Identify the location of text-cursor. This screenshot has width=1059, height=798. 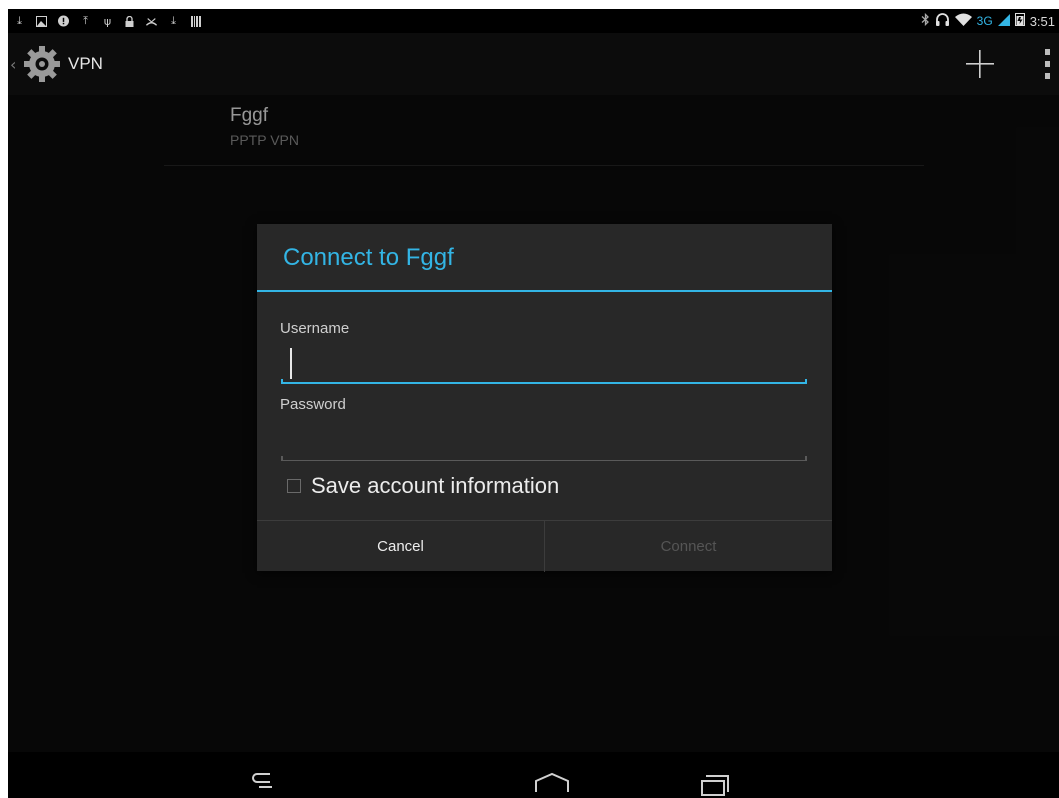
(291, 363).